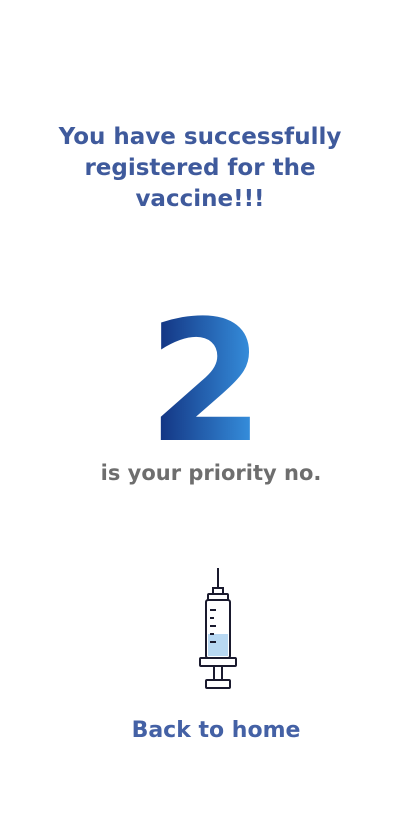 This screenshot has width=411, height=823. I want to click on priority-number: 2, so click(206, 376).